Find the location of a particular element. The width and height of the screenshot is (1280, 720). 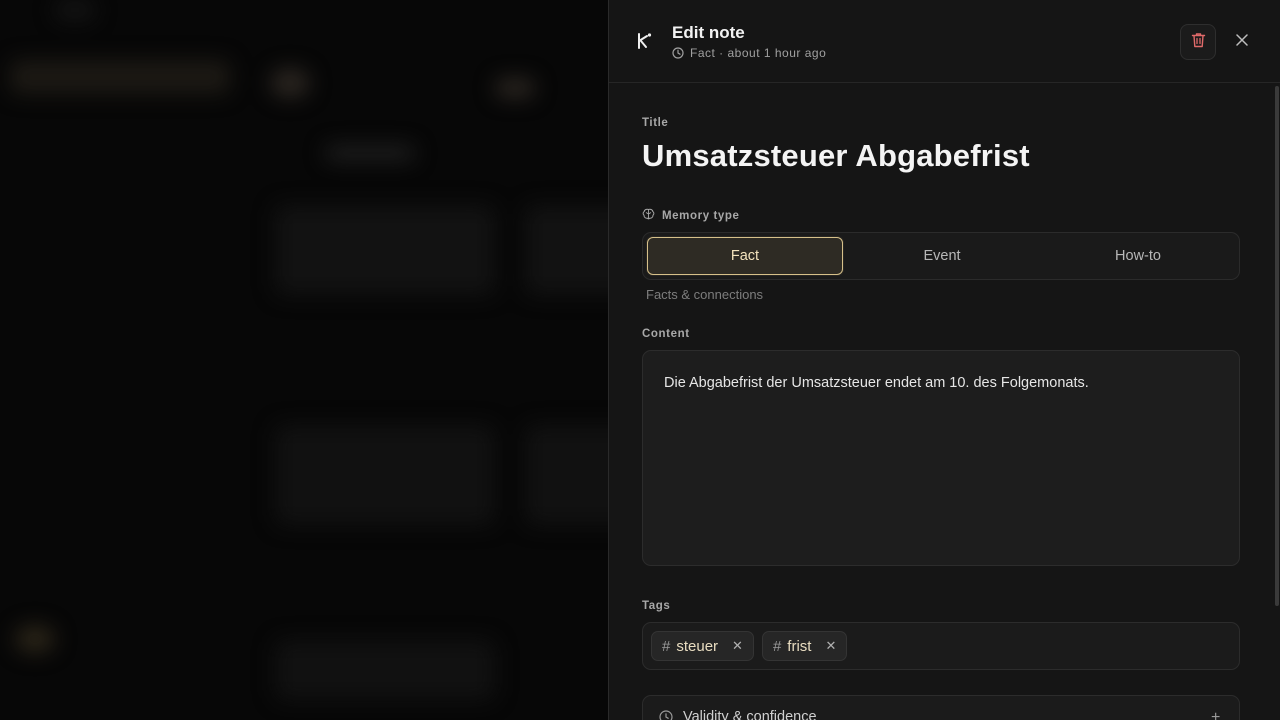

validity-confidence-section: Validity & confidence + is located at coordinates (941, 707).